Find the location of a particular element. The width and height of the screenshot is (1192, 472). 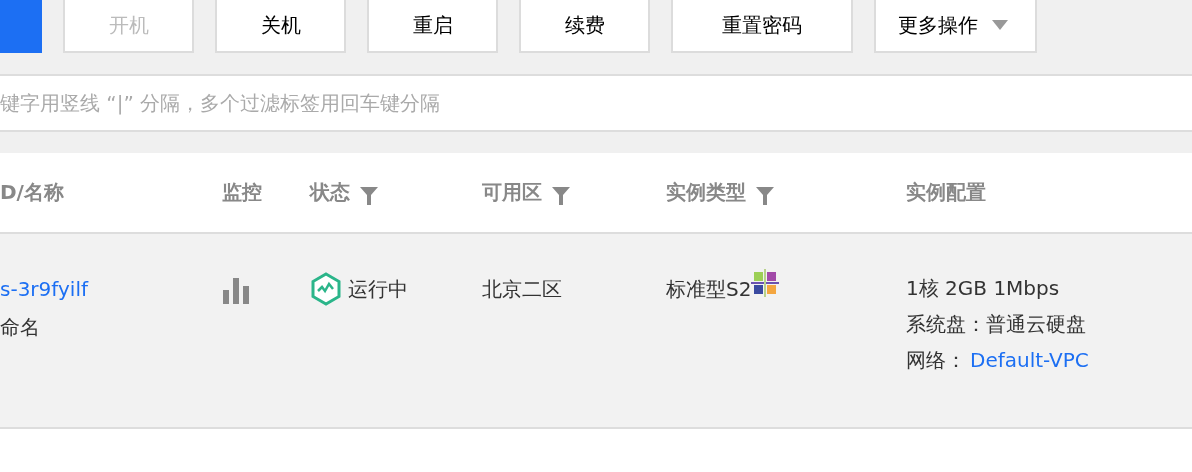

config-text: 1核 2GB 1Mbps is located at coordinates (983, 288).